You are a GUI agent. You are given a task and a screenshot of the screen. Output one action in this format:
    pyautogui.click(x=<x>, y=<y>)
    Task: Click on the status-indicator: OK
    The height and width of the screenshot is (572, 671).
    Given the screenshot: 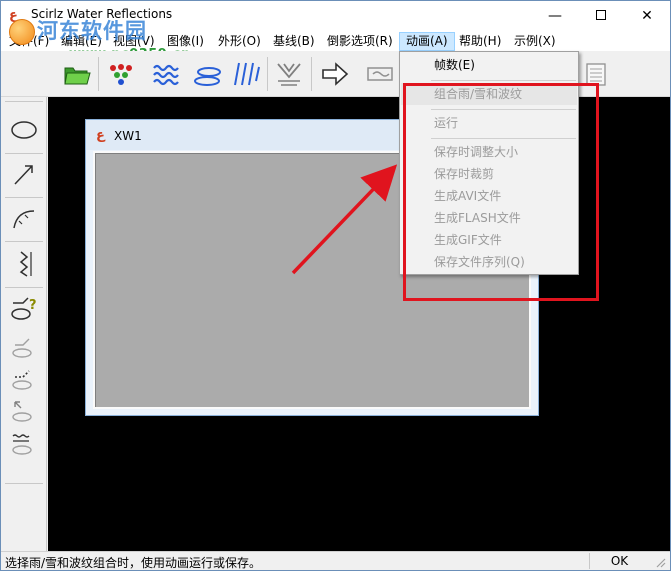 What is the action you would take?
    pyautogui.click(x=619, y=561)
    